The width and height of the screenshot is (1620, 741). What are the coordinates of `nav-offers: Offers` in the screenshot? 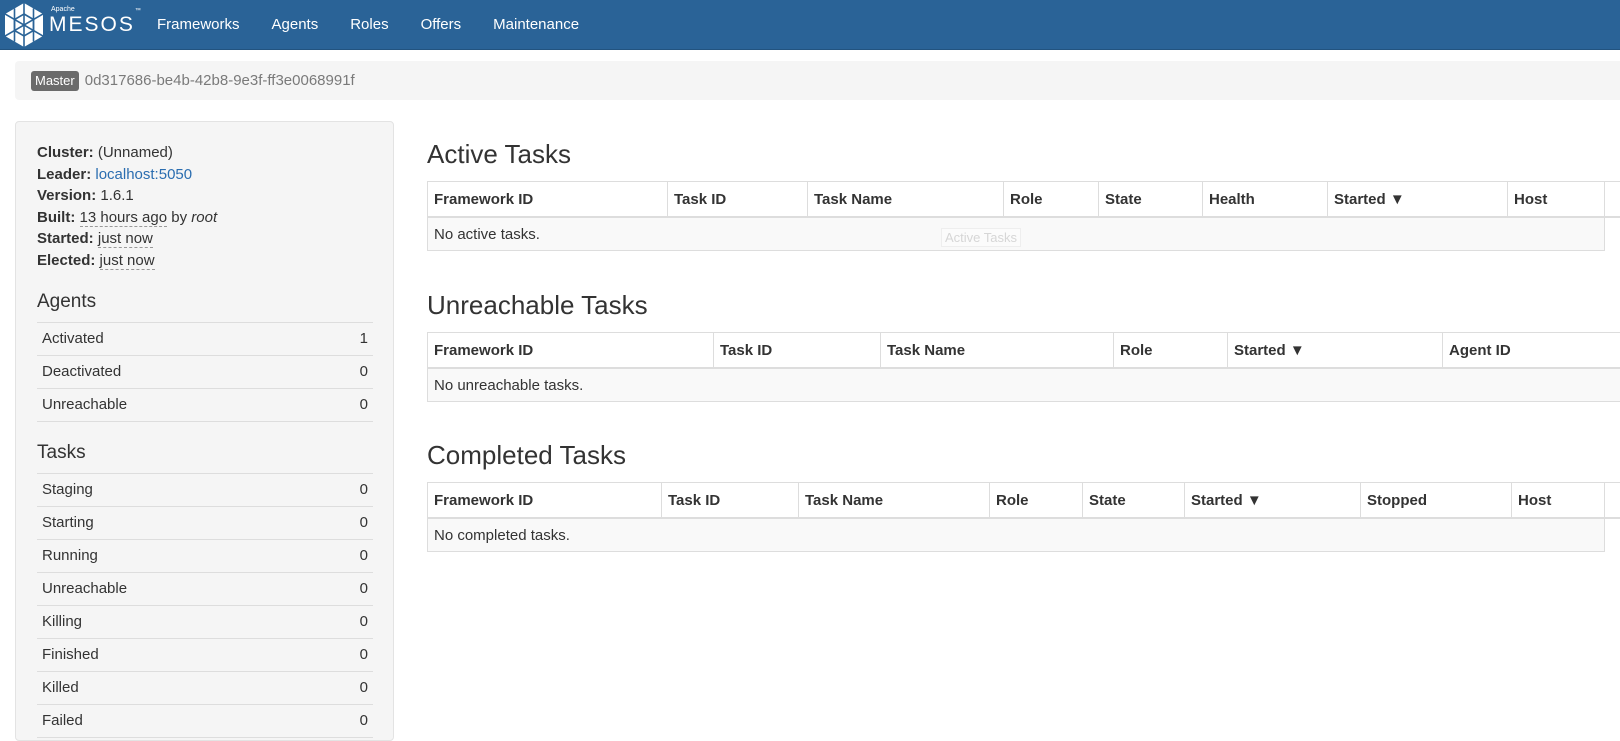 It's located at (441, 24).